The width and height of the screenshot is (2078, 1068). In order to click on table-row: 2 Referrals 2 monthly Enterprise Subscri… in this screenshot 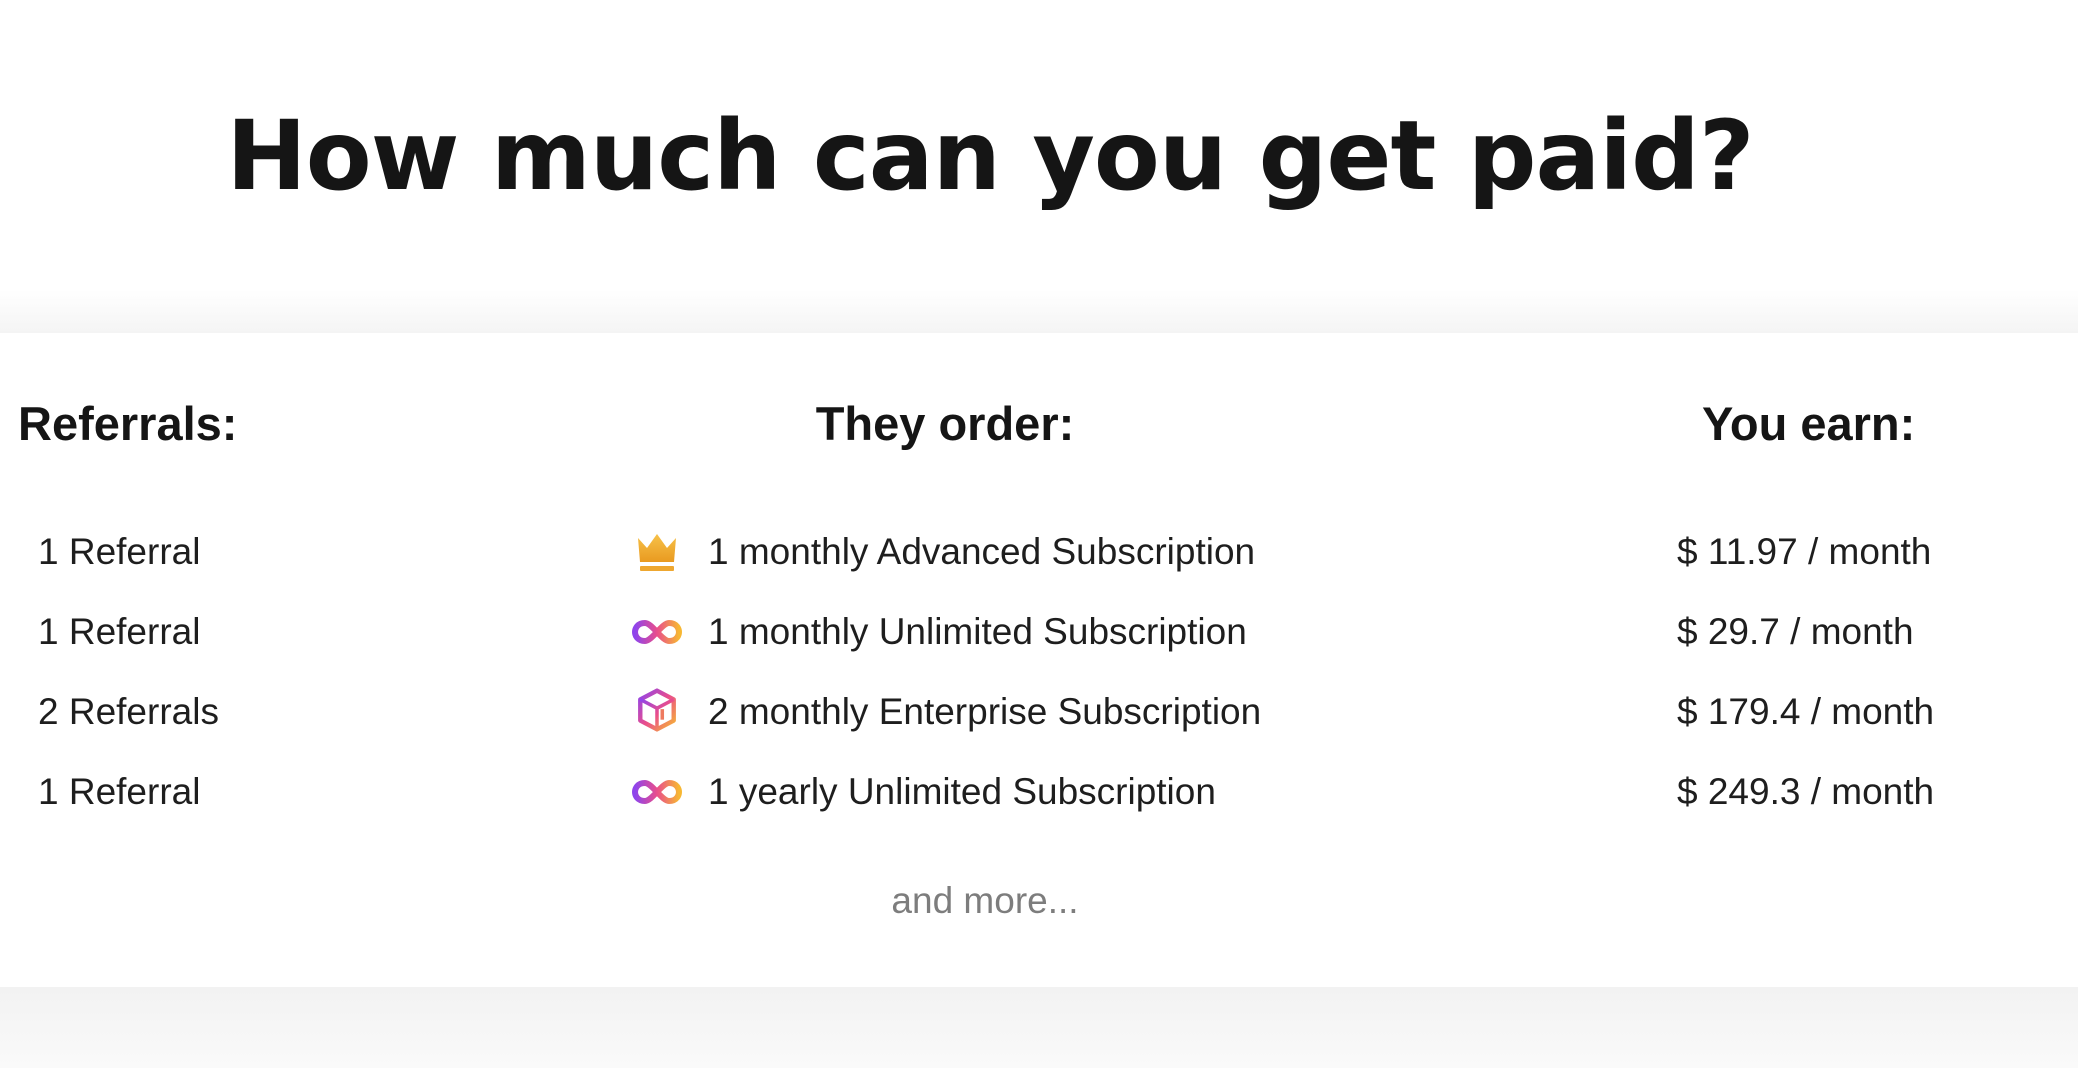, I will do `click(1039, 712)`.